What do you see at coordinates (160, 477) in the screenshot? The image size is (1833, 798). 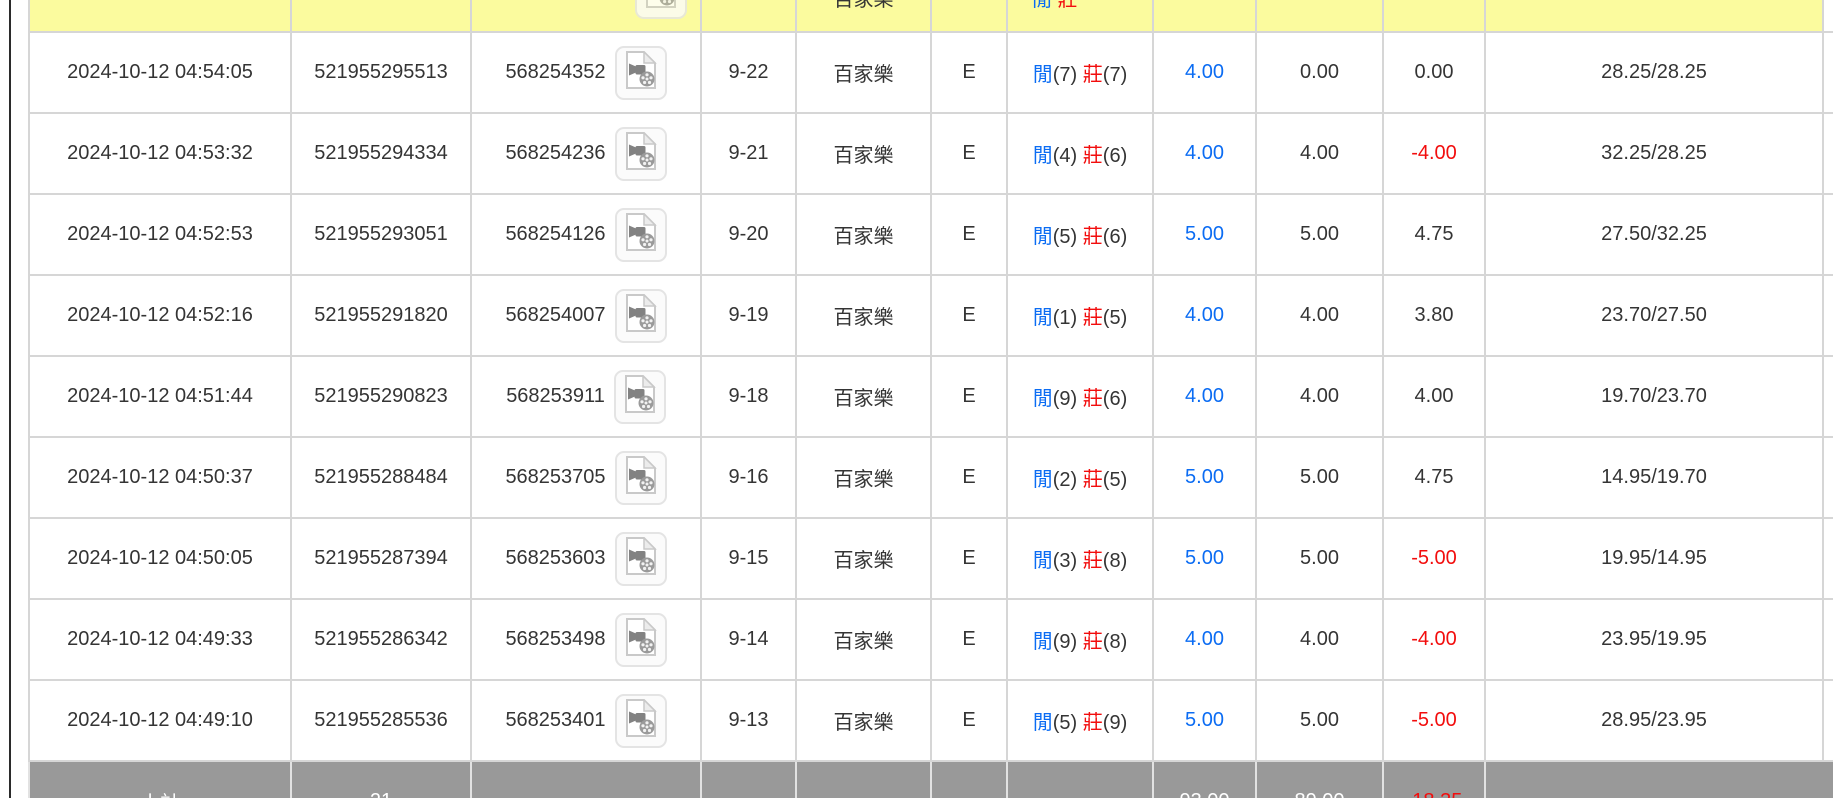 I see `time-cell: 2024-10-12 04:50:37` at bounding box center [160, 477].